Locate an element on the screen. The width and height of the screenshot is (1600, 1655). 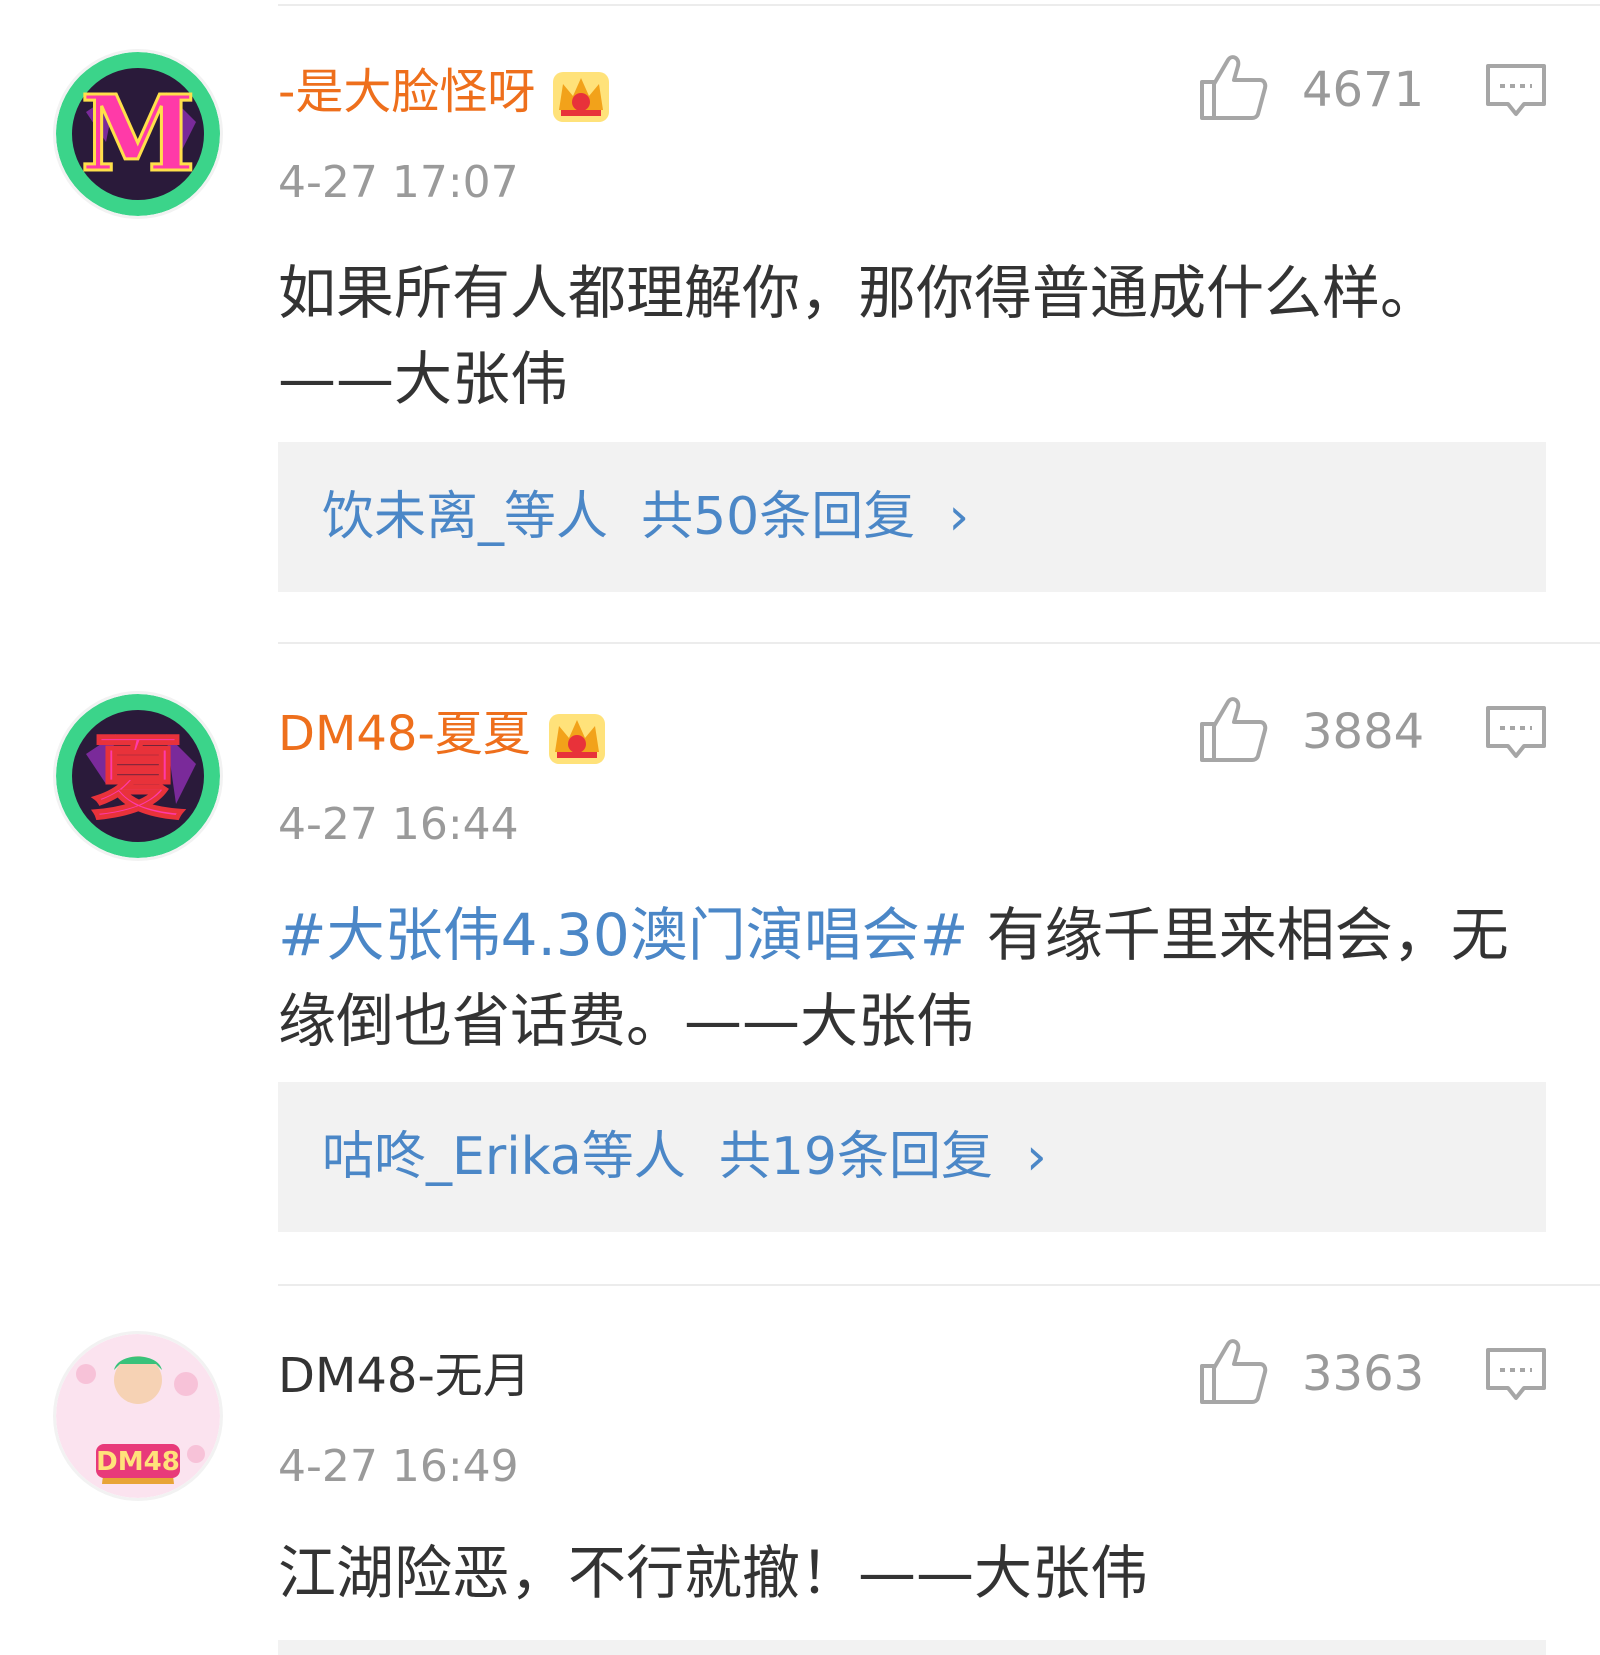
avatar-letter: M is located at coordinates (137, 133).